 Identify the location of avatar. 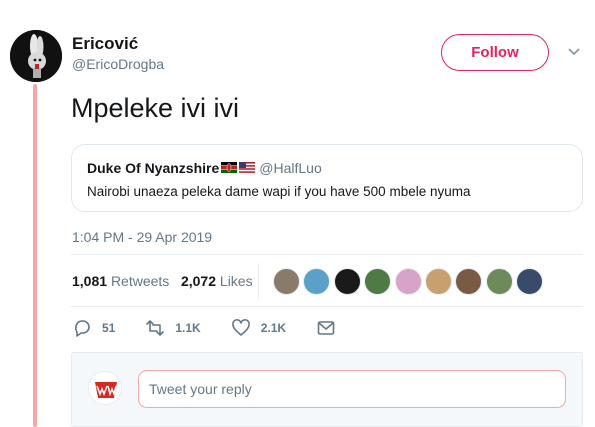
(36, 56).